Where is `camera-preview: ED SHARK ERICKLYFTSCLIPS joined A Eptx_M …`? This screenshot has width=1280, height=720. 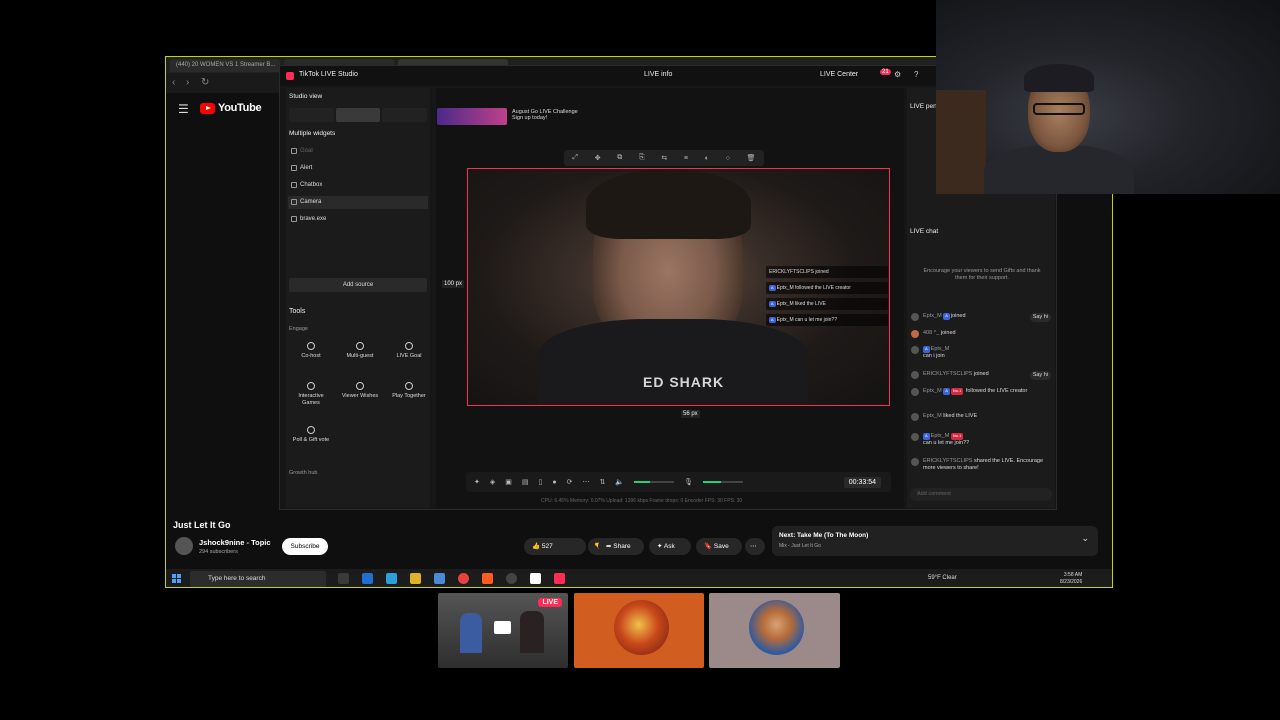 camera-preview: ED SHARK ERICKLYFTSCLIPS joined A Eptx_M … is located at coordinates (678, 287).